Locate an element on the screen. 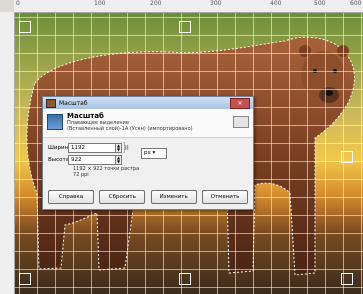 The width and height of the screenshot is (363, 294). unit-value: px is located at coordinates (147, 153).